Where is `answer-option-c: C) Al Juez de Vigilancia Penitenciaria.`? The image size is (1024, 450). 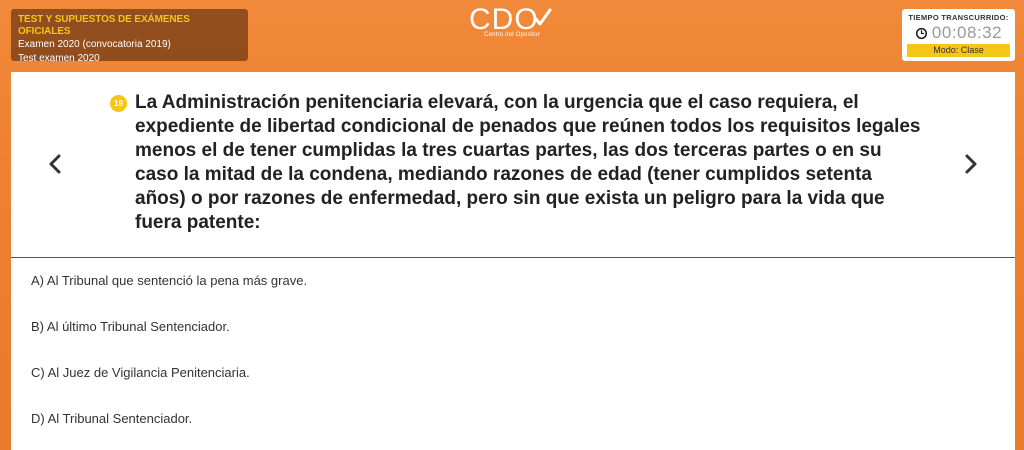 answer-option-c: C) Al Juez de Vigilancia Penitenciaria. is located at coordinates (513, 373).